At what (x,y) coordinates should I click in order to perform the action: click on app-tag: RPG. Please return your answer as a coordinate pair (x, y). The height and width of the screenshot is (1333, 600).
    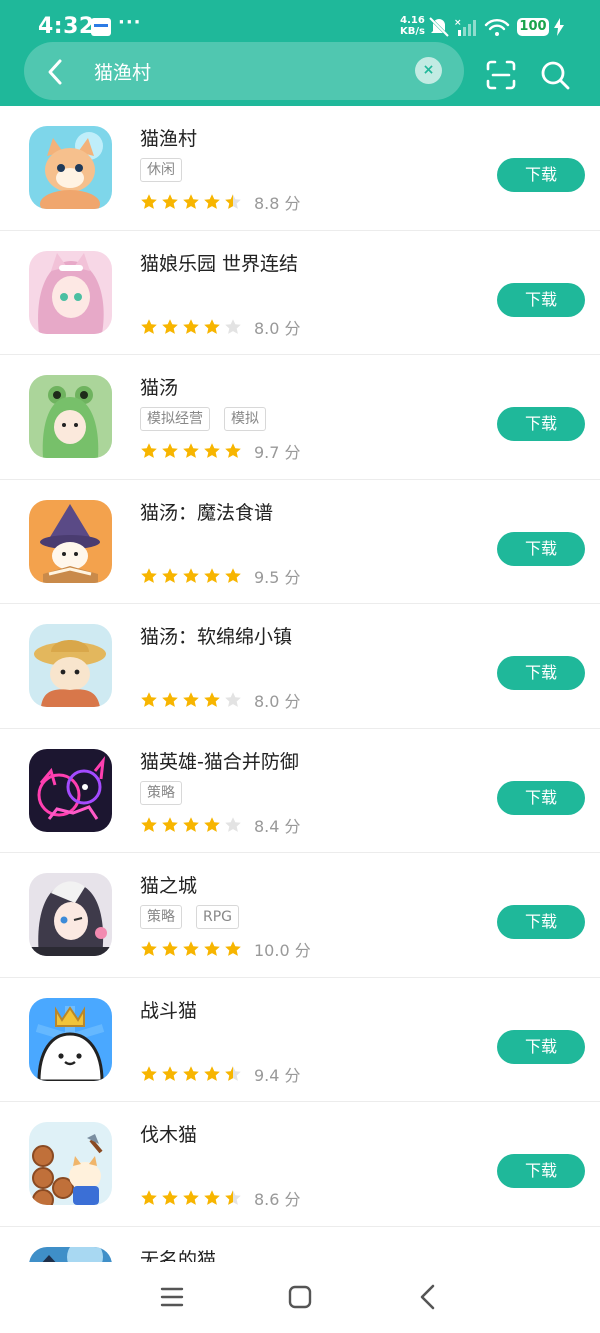
    Looking at the image, I should click on (218, 917).